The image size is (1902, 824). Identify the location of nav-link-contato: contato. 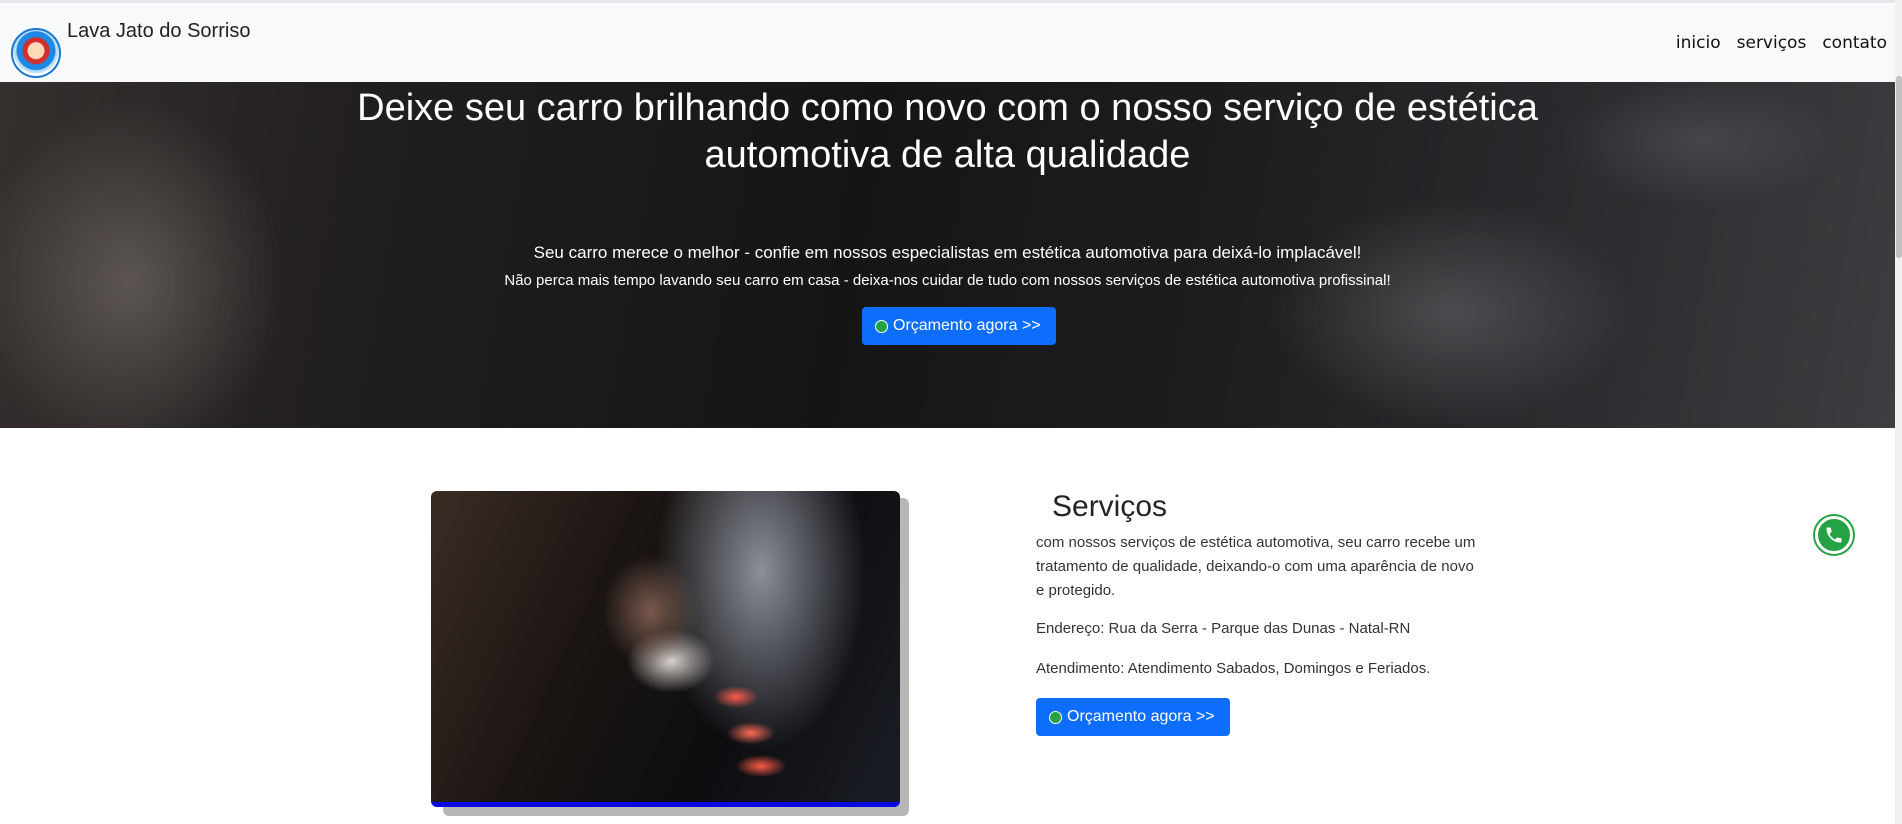
(1854, 43).